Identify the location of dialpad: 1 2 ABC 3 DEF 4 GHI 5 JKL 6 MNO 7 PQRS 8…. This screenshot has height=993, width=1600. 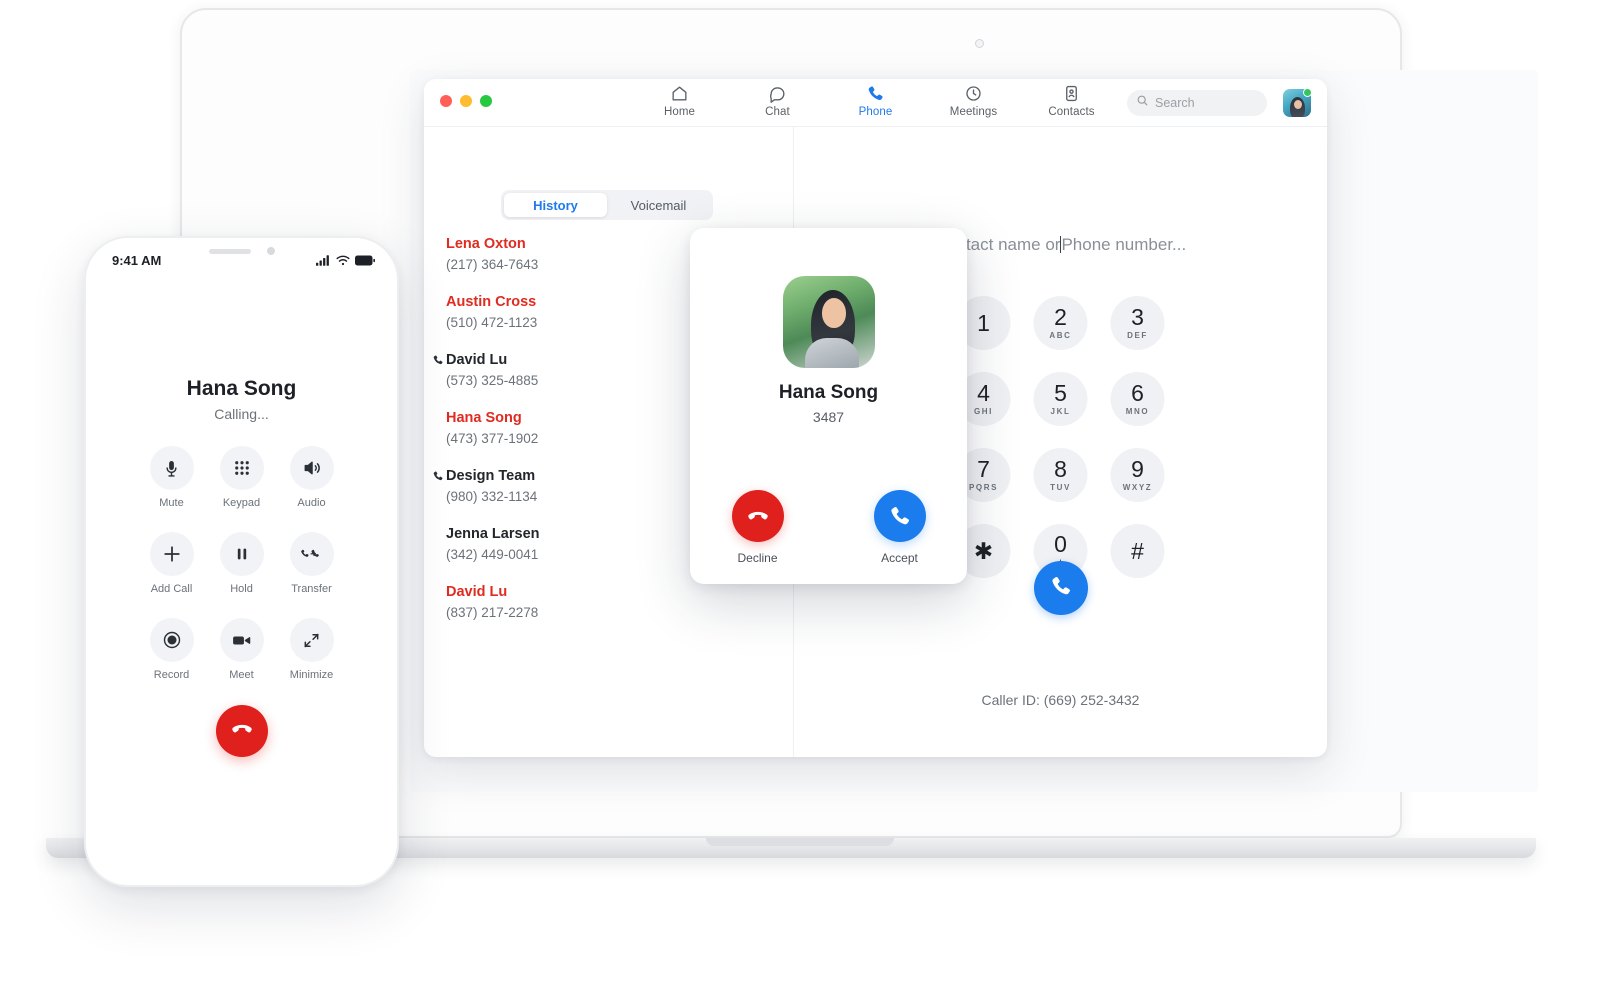
(1060, 448).